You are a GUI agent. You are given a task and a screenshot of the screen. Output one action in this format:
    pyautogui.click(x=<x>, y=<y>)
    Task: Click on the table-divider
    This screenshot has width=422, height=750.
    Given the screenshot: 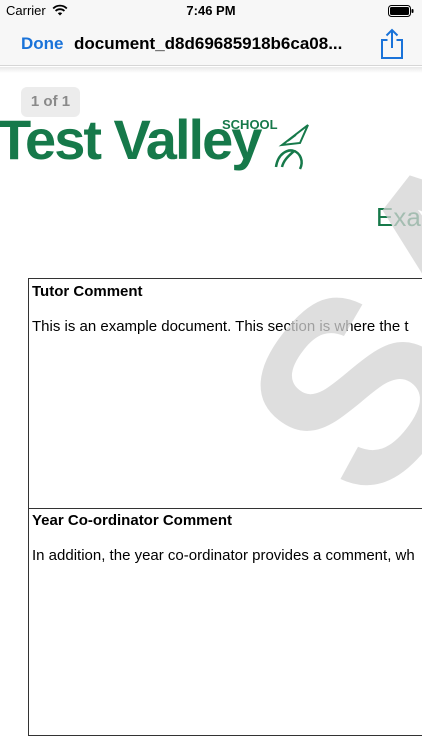 What is the action you would take?
    pyautogui.click(x=225, y=508)
    